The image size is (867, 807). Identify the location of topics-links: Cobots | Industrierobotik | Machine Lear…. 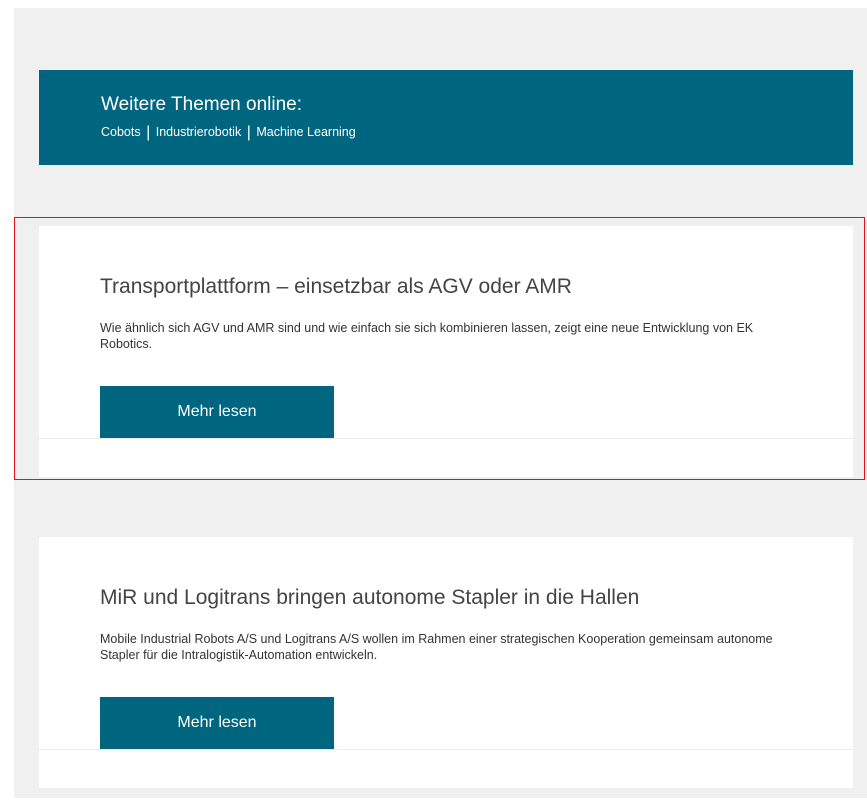
(228, 132).